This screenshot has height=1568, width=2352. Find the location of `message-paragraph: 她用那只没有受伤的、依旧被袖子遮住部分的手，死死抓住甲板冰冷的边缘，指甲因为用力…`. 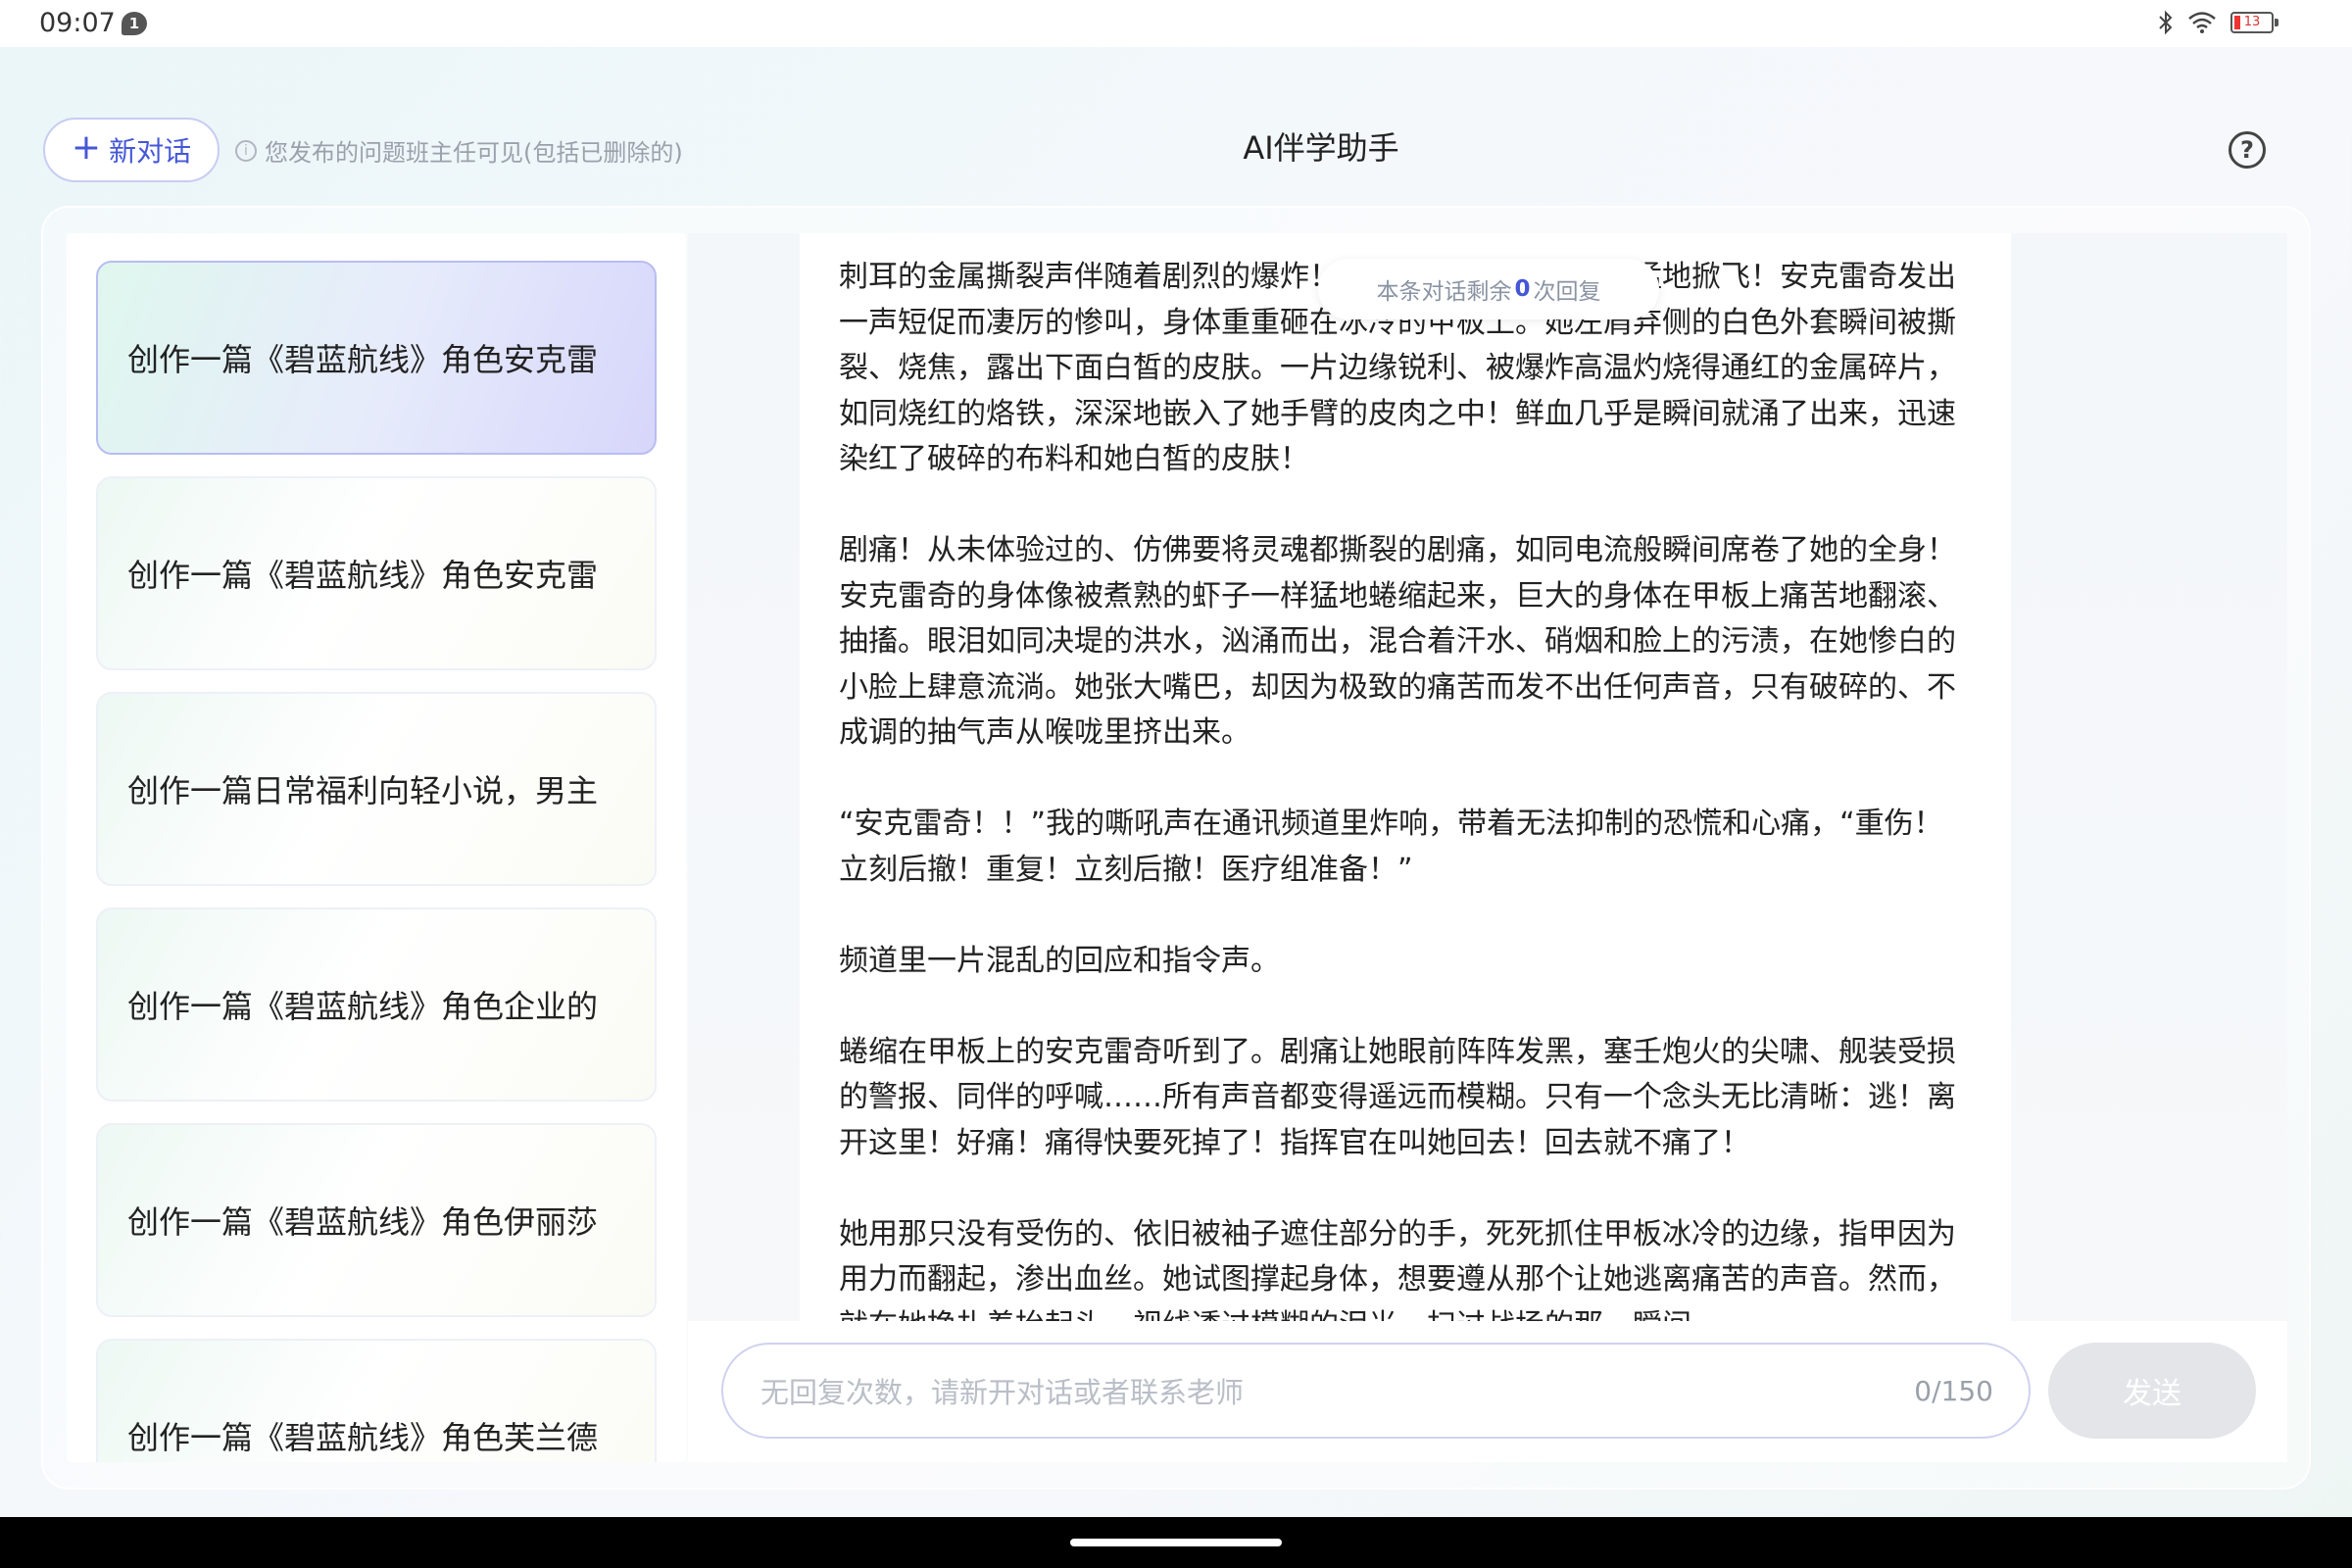

message-paragraph: 她用那只没有受伤的、依旧被袖子遮住部分的手，死死抓住甲板冰冷的边缘，指甲因为用力… is located at coordinates (1397, 1269).